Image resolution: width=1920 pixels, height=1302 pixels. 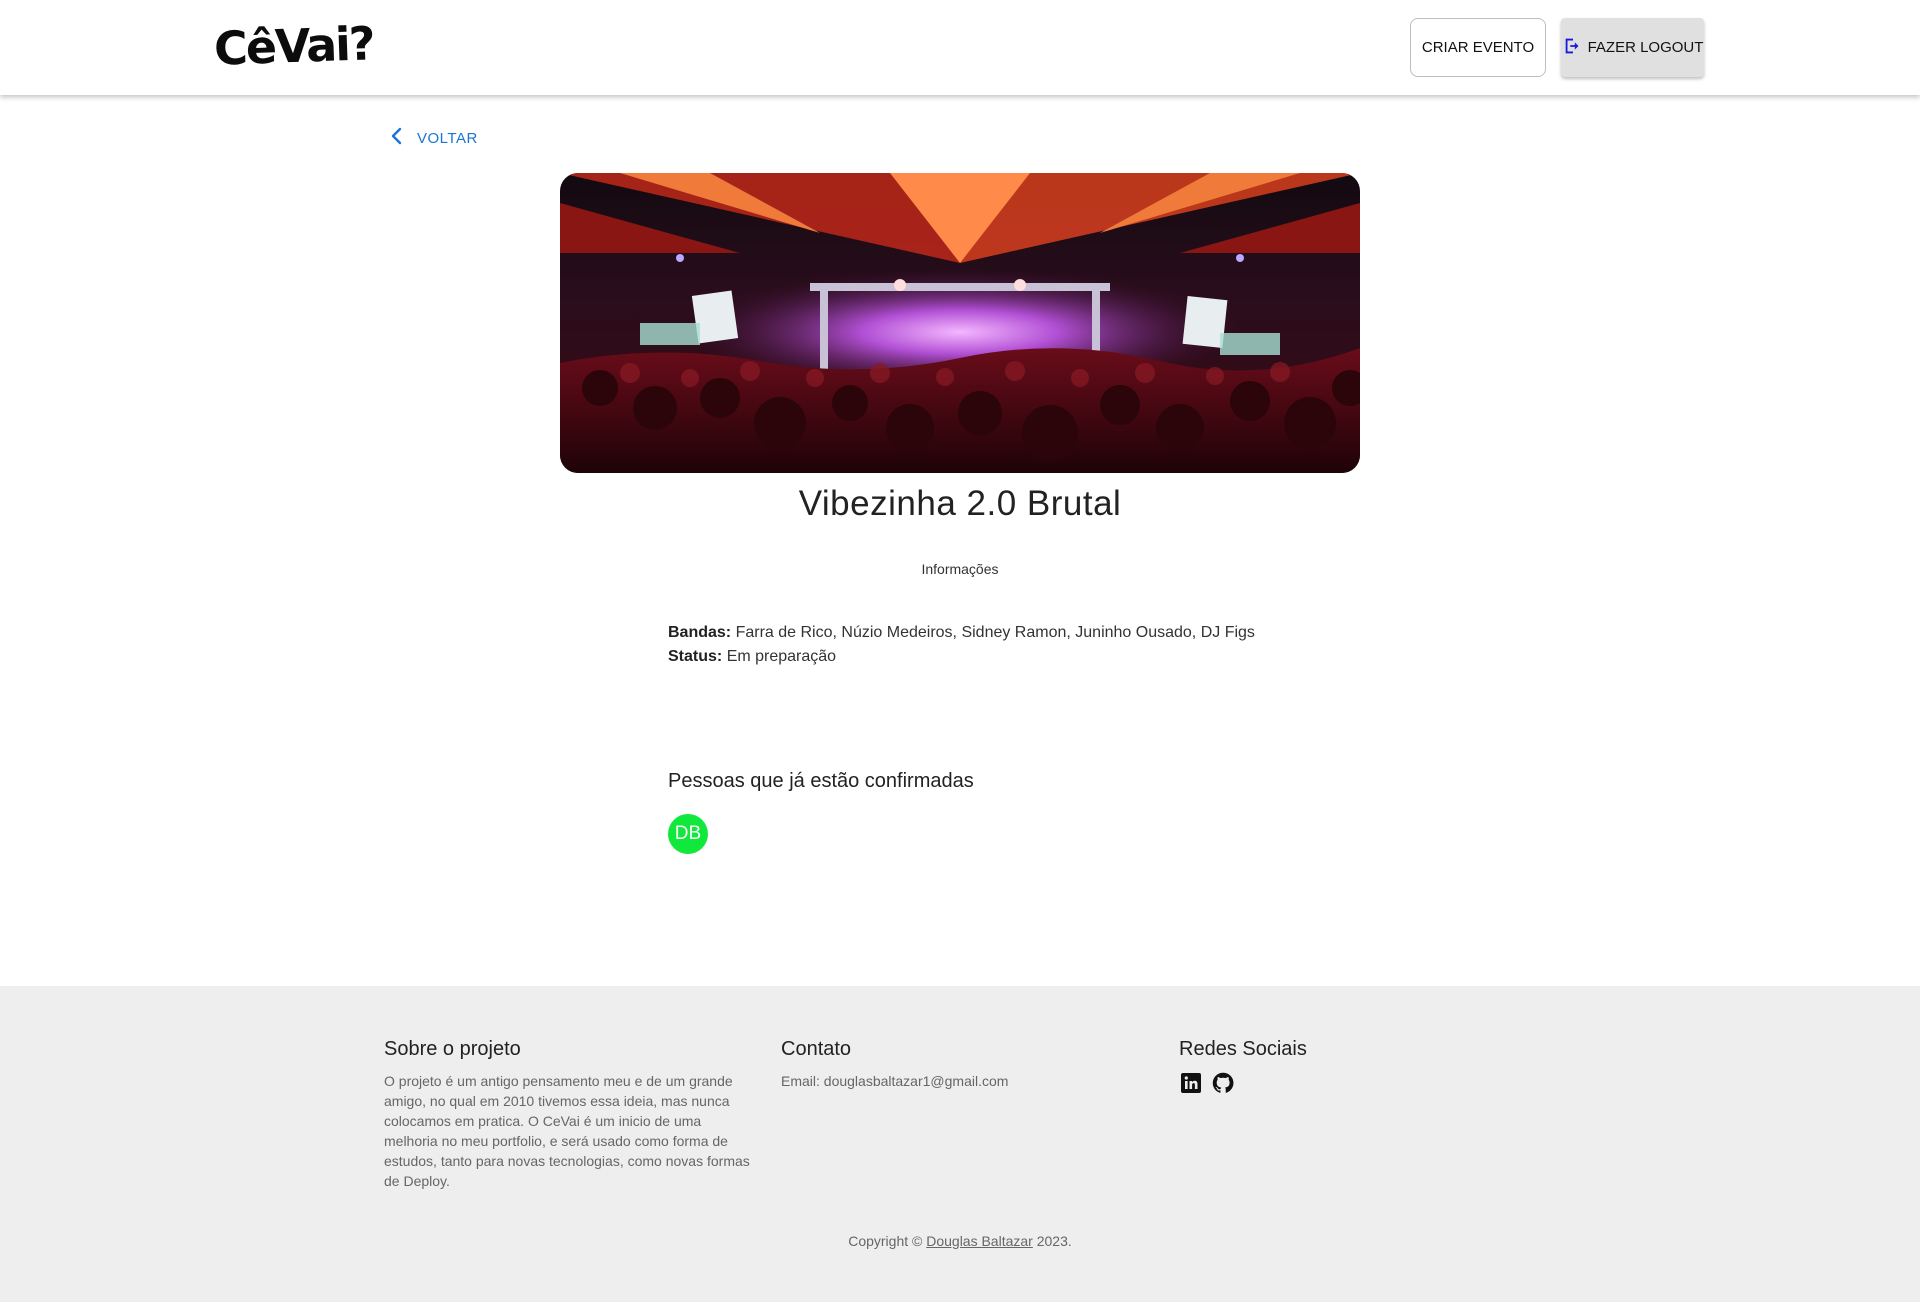 I want to click on contact-title: Contato, so click(x=816, y=1049).